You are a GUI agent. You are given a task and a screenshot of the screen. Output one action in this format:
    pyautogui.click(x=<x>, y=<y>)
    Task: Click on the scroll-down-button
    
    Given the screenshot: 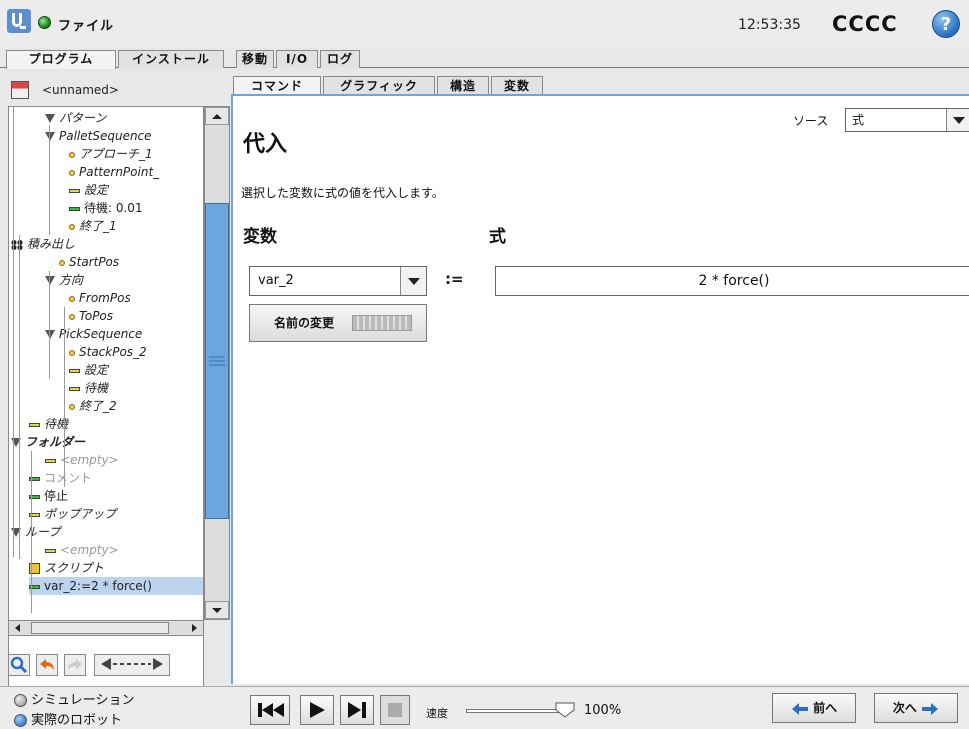 What is the action you would take?
    pyautogui.click(x=217, y=610)
    